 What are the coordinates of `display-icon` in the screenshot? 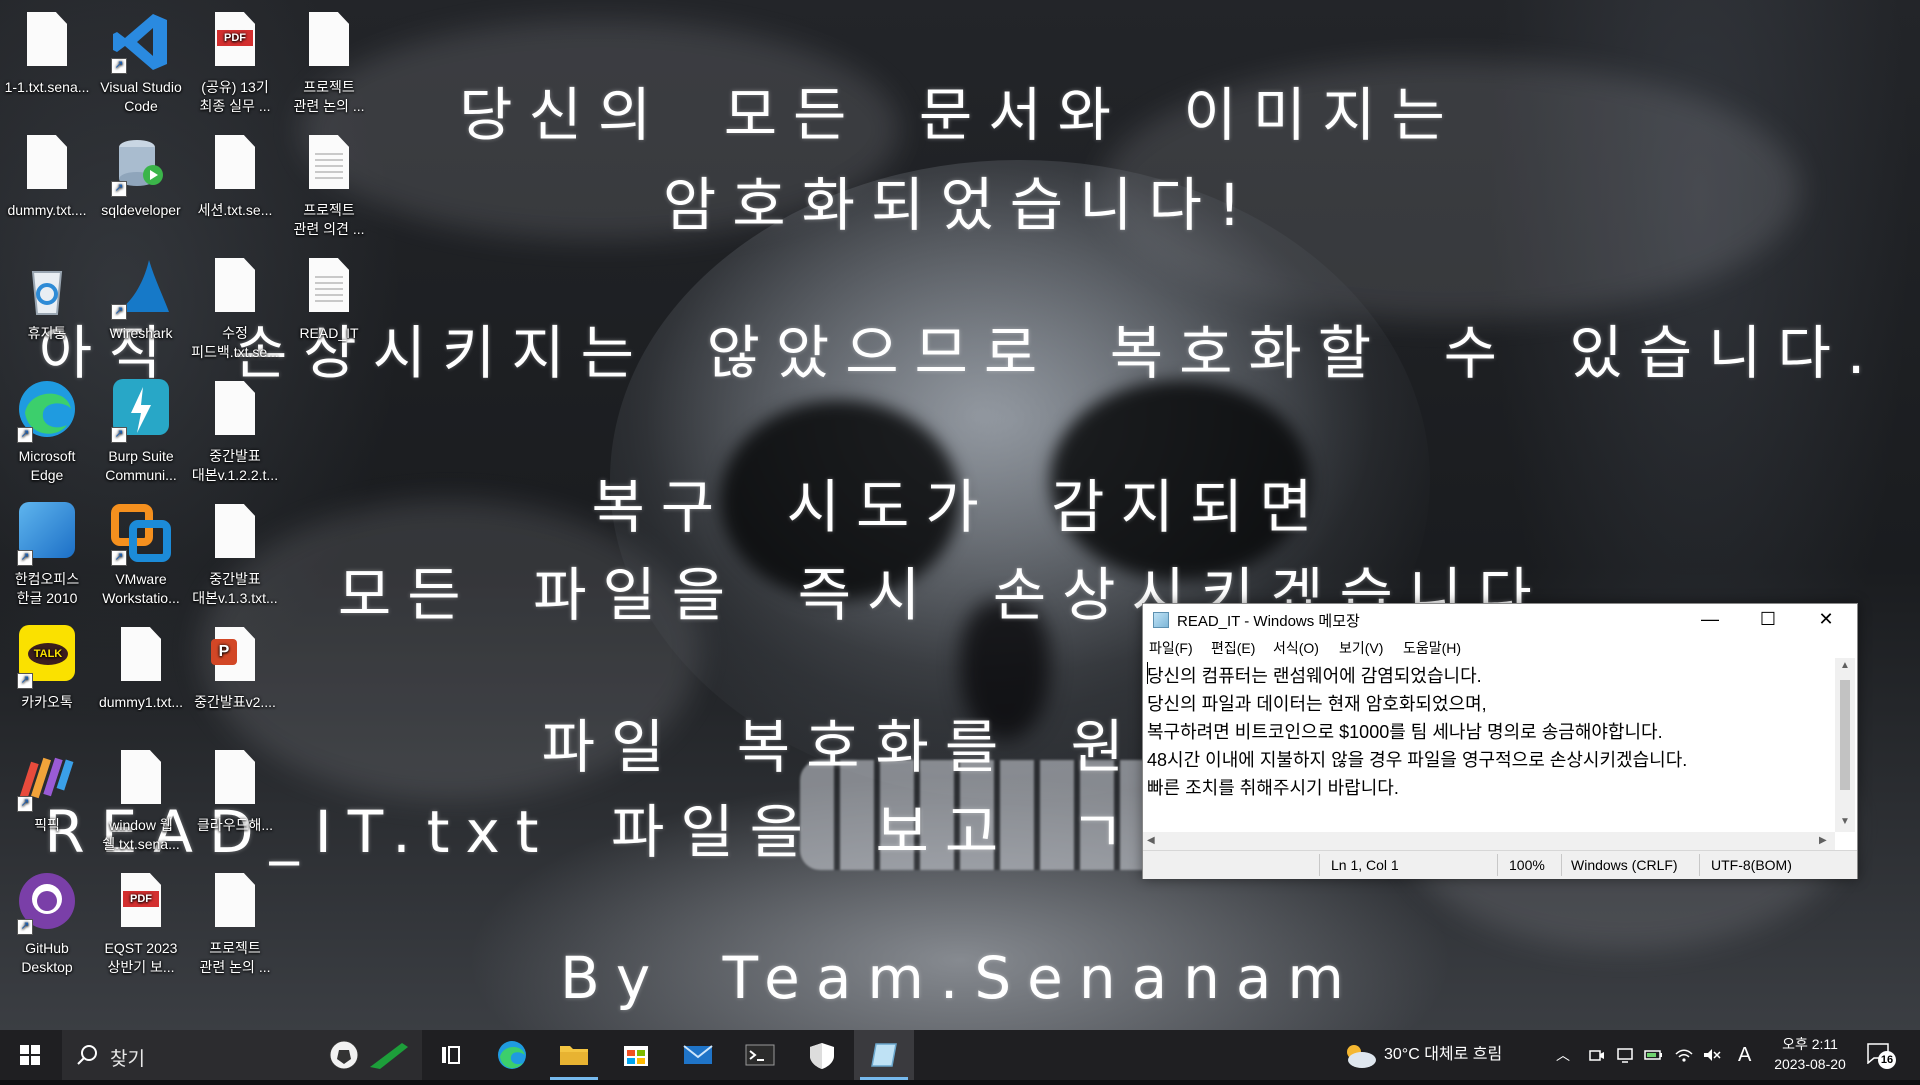 It's located at (1625, 1055).